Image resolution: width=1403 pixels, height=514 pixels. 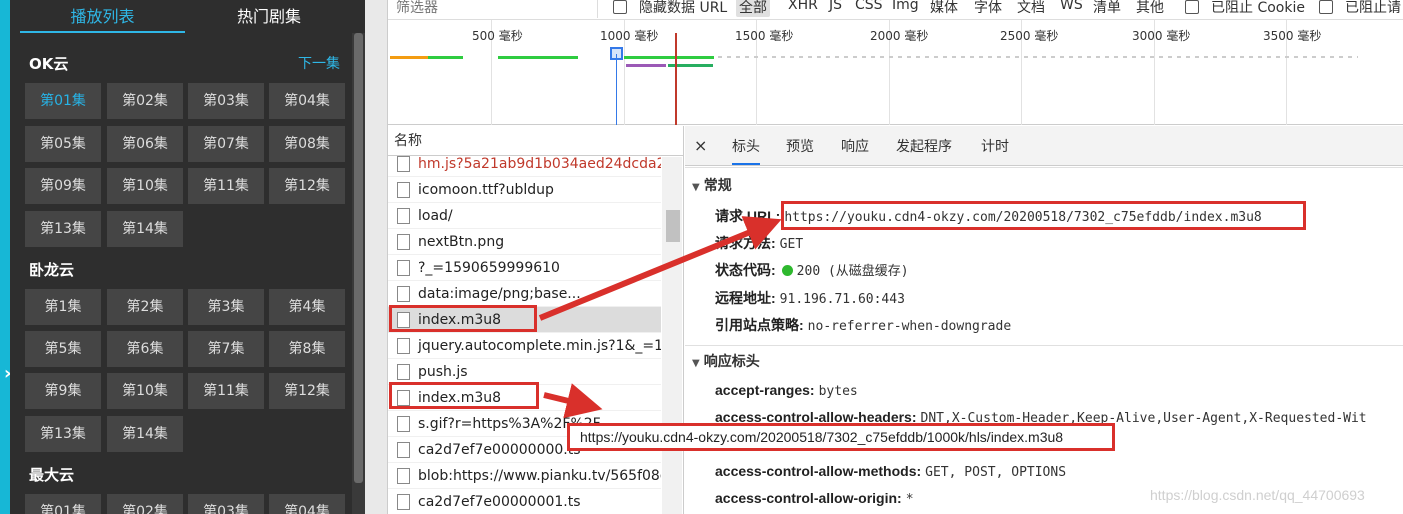 What do you see at coordinates (616, 89) in the screenshot?
I see `domcontentloaded-marker` at bounding box center [616, 89].